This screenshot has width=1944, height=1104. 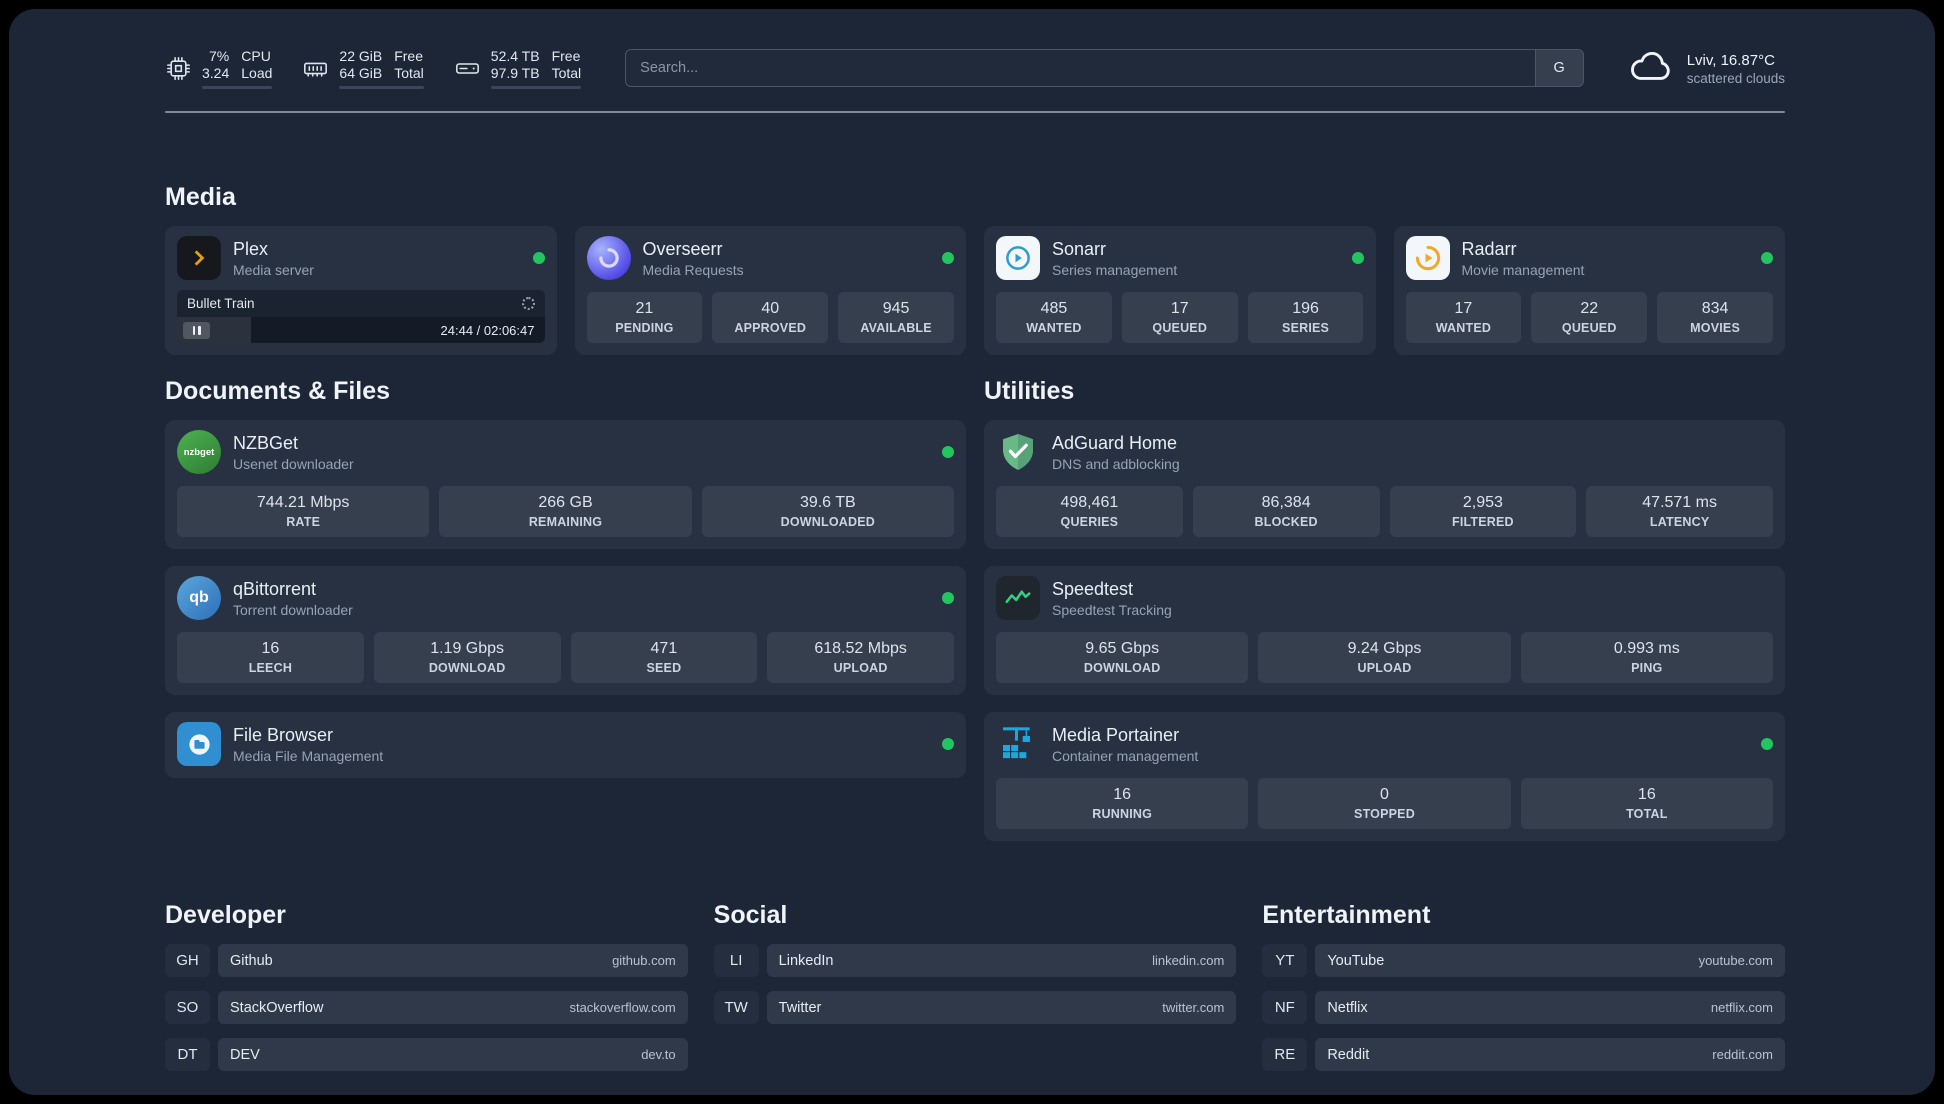 I want to click on bookmark-reddit: RE Reddit reddit.com, so click(x=1523, y=1054).